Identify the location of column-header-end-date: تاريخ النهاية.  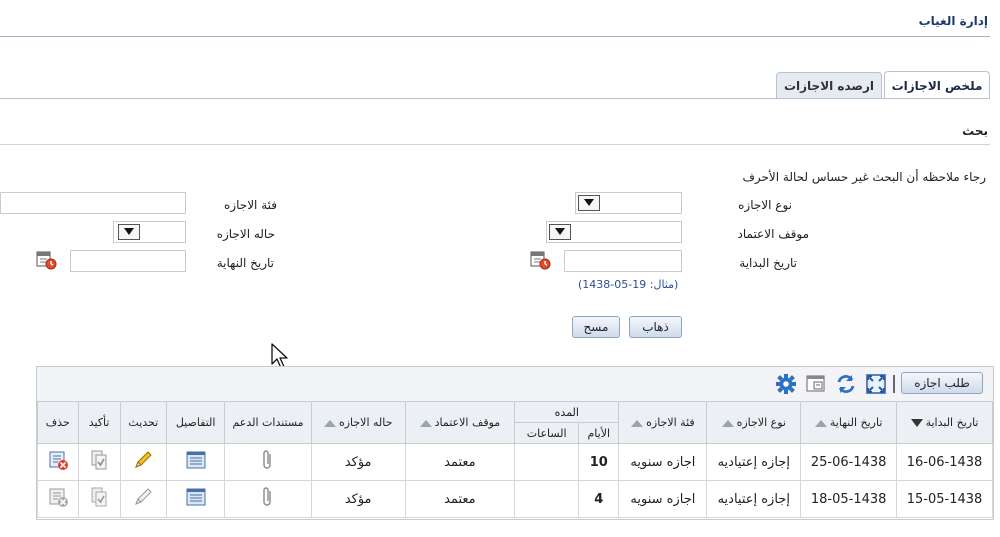
(849, 422).